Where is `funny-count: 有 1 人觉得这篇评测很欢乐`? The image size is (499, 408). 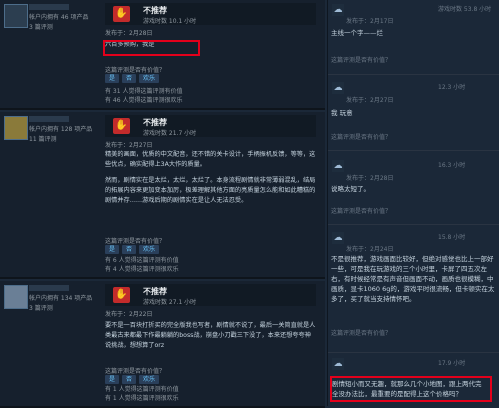 funny-count: 有 1 人觉得这篇评测很欢乐 is located at coordinates (142, 398).